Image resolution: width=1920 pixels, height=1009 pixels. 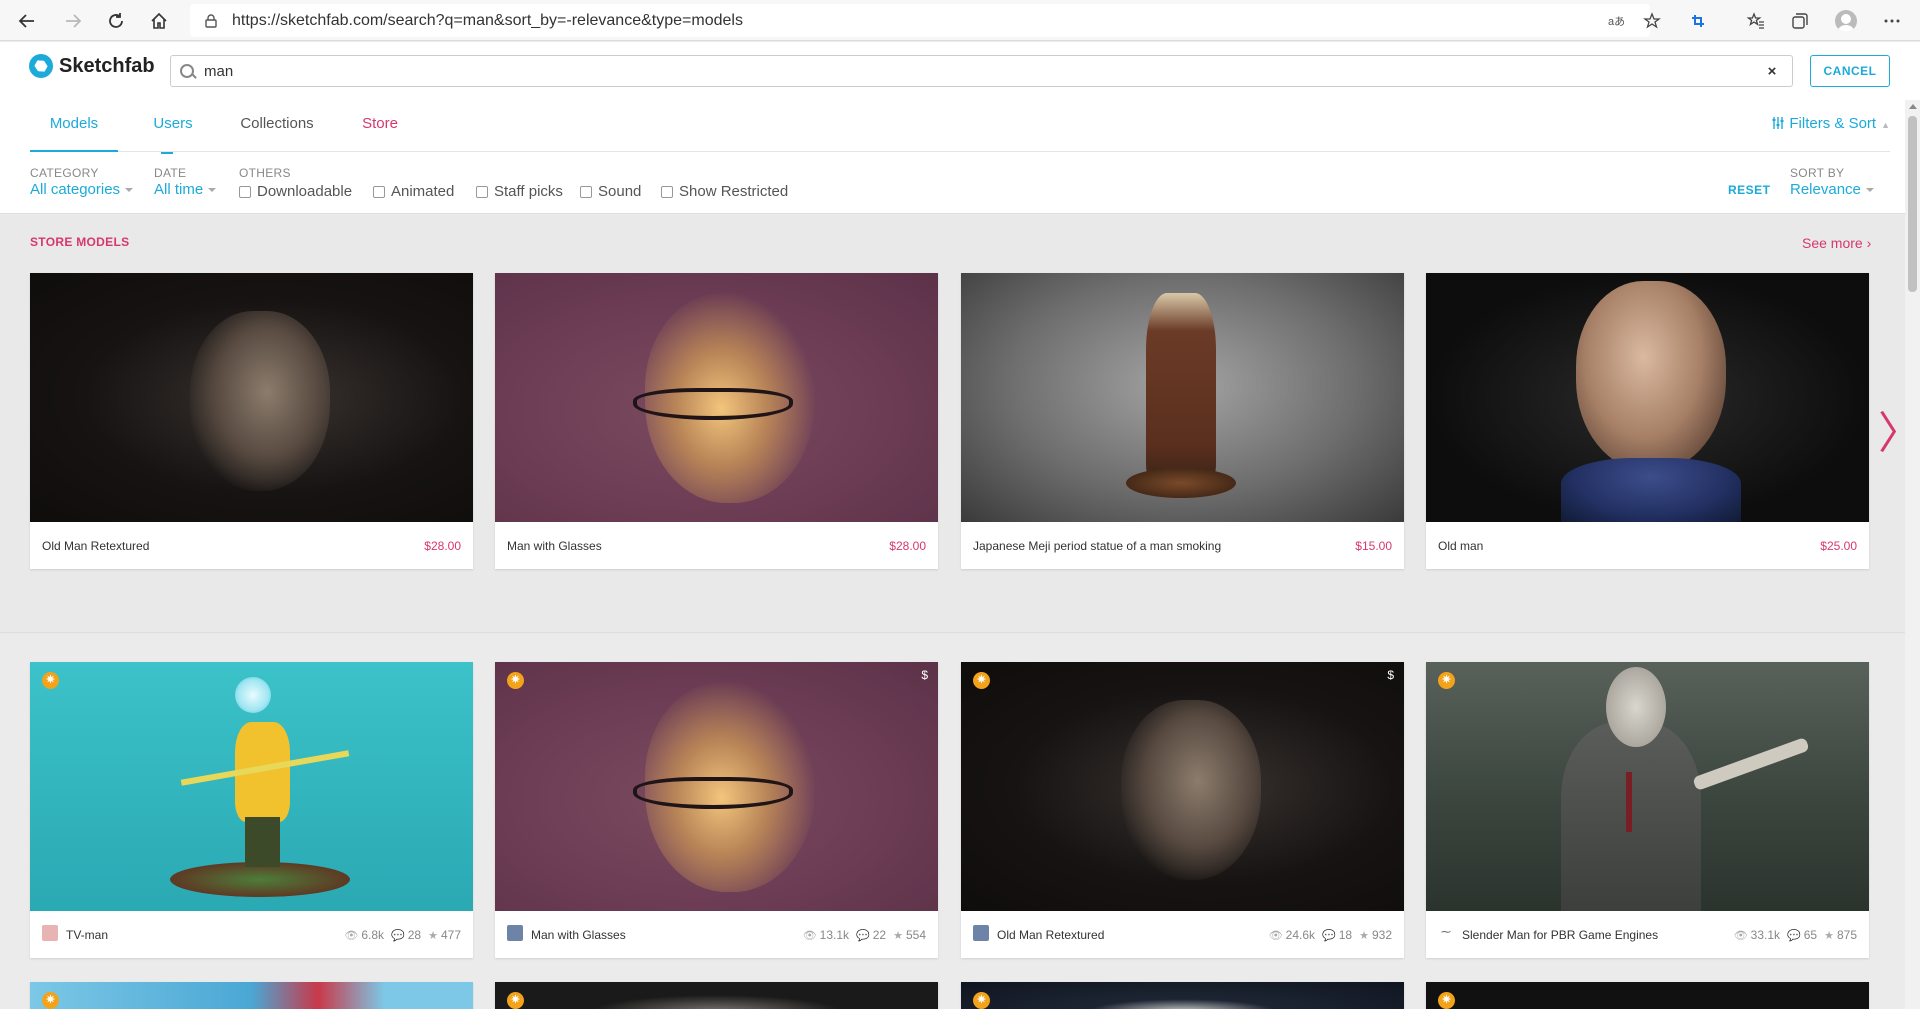 I want to click on others-filter: OTHERS, so click(x=265, y=173).